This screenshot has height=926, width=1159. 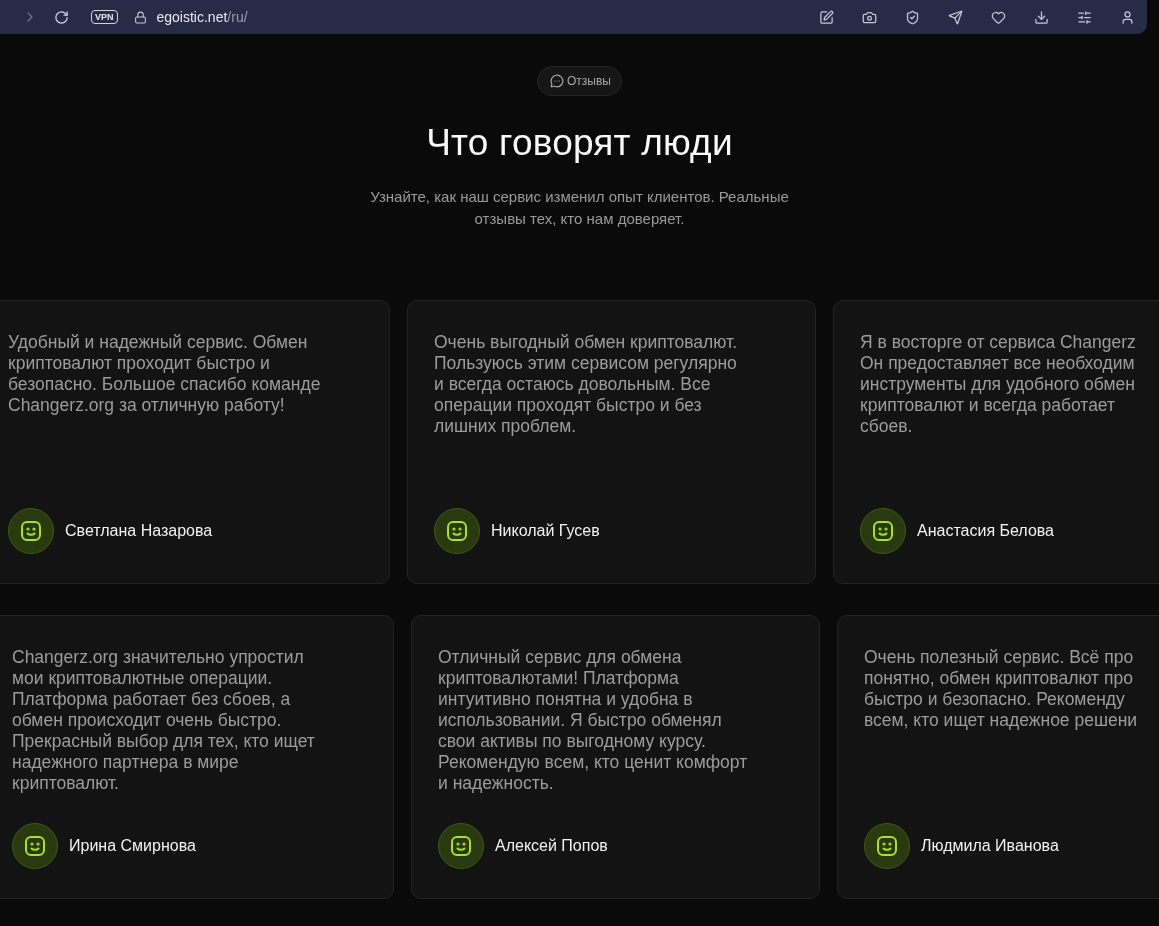 I want to click on review-text: Changerz.org значительно упростил мои криптовалютные операции. Платформа работает без сбоев, а обмен происходит очень быстро. Прекрасный выбор для тех, кто ищет надежного партнера в мире криптовалют., so click(x=164, y=720).